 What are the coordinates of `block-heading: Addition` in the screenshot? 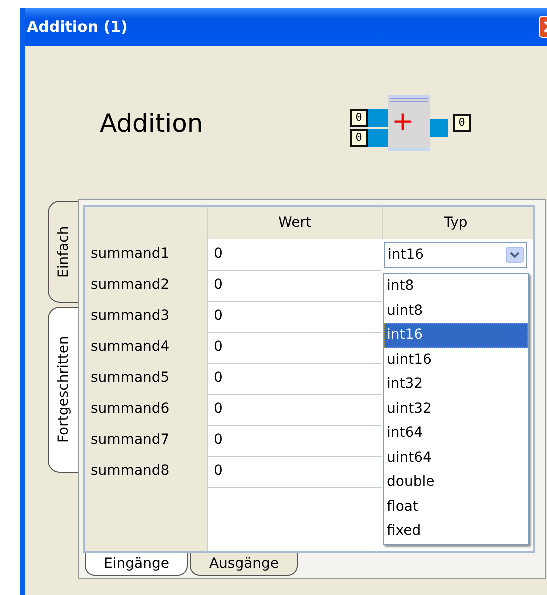 It's located at (152, 123).